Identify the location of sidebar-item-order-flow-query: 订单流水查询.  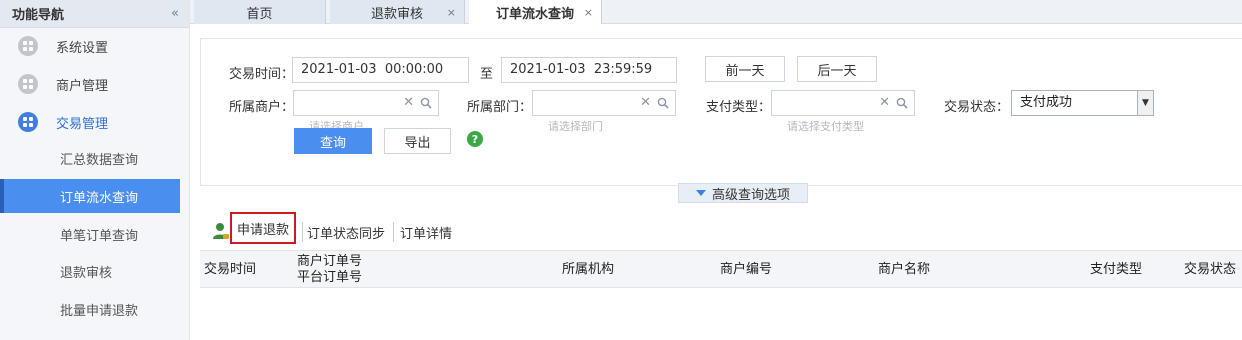
(90, 196).